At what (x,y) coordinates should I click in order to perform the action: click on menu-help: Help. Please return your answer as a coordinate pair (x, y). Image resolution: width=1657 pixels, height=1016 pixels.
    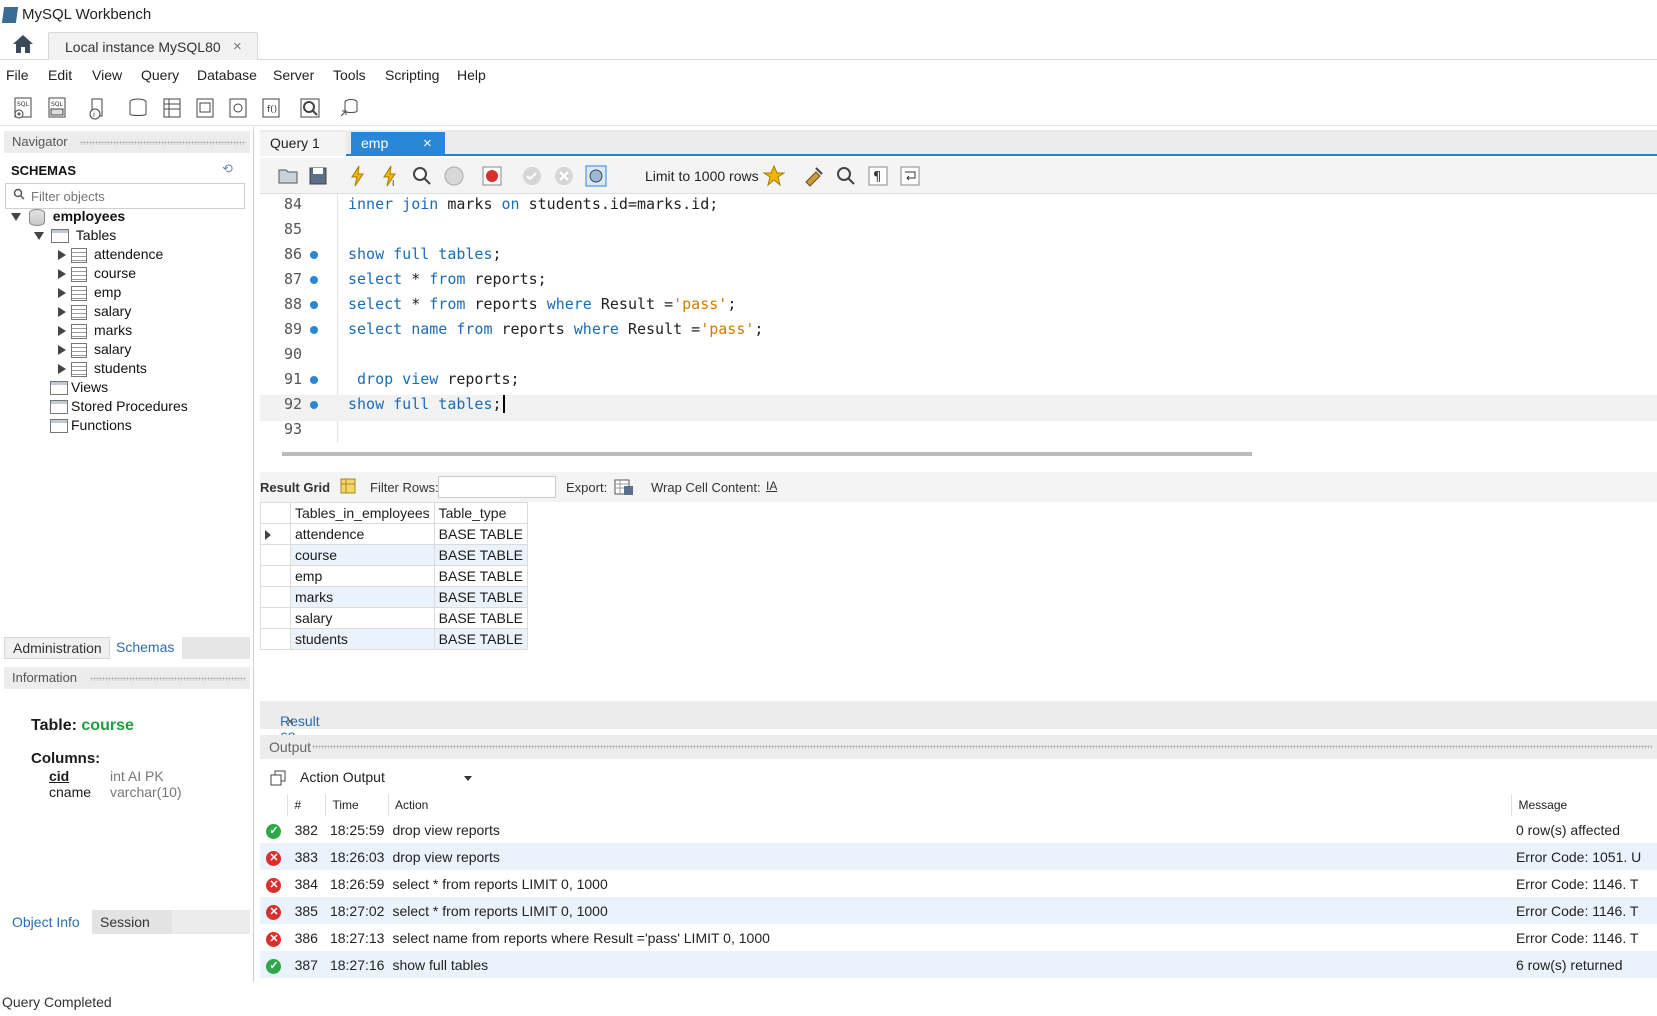
    Looking at the image, I should click on (471, 75).